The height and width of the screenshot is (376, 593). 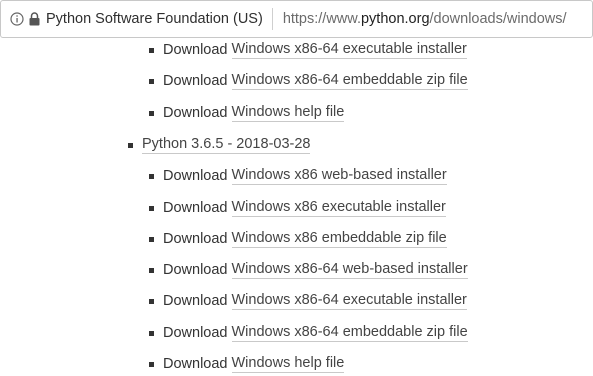 I want to click on download-link: Windows x86-64 web-based installer, so click(x=349, y=270).